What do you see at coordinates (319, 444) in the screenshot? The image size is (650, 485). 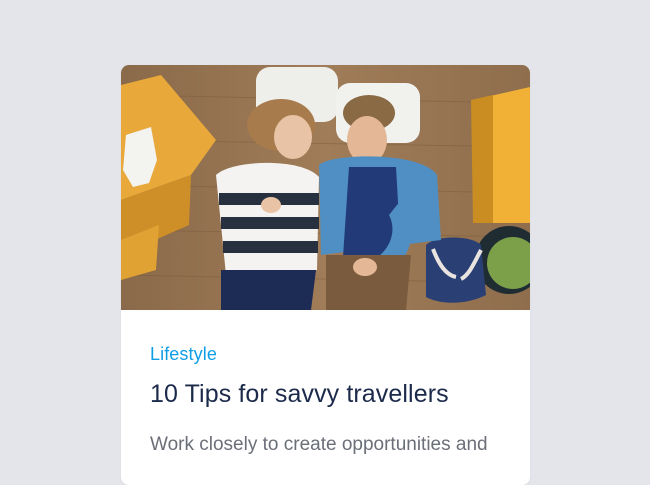 I see `article-excerpt: Work closely to create opportunities and` at bounding box center [319, 444].